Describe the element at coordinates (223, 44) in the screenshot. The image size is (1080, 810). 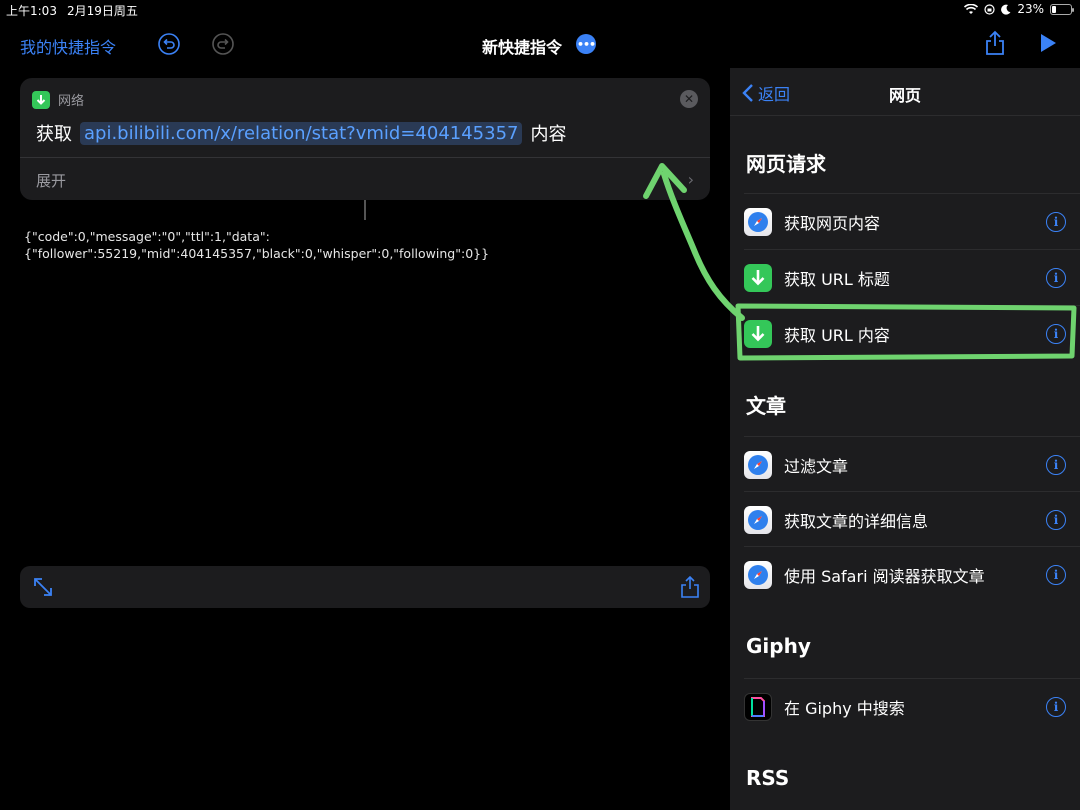
I see `redo-icon` at that location.